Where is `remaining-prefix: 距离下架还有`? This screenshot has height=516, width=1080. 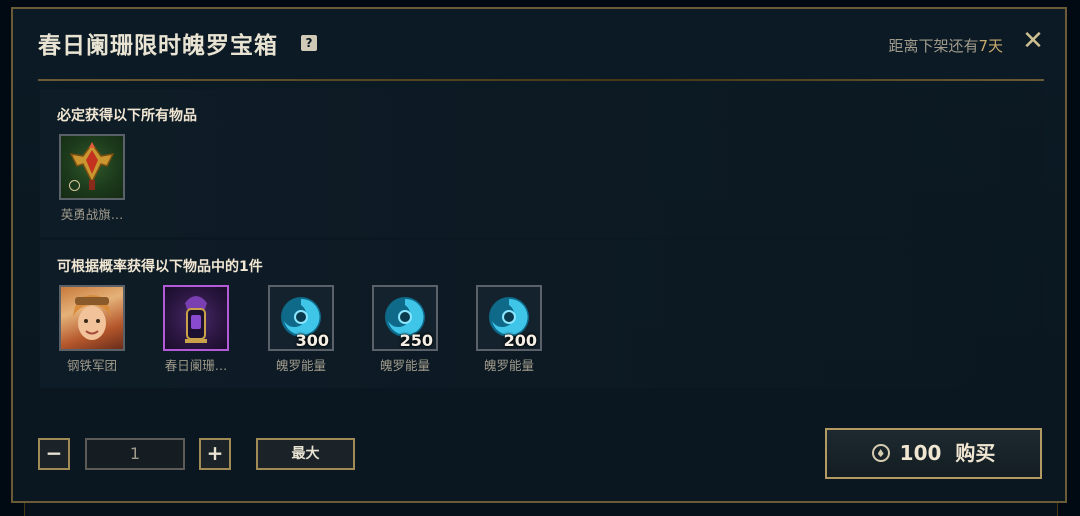
remaining-prefix: 距离下架还有 is located at coordinates (933, 46).